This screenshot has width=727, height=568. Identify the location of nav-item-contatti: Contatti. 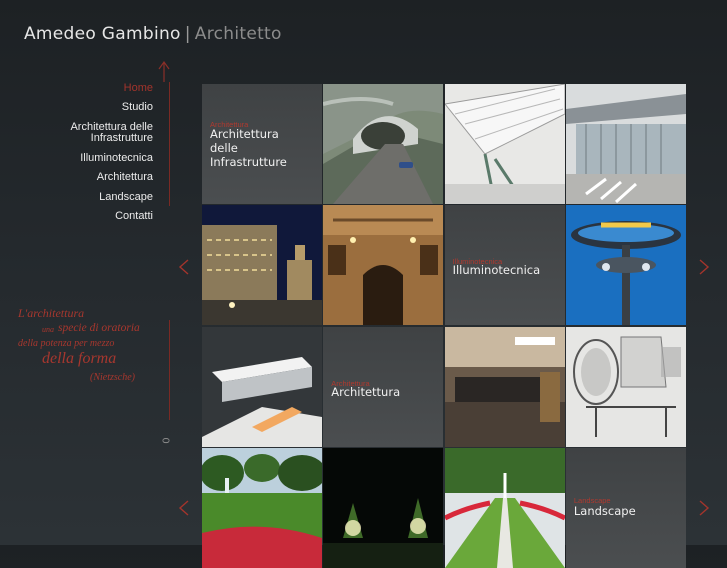
(134, 216).